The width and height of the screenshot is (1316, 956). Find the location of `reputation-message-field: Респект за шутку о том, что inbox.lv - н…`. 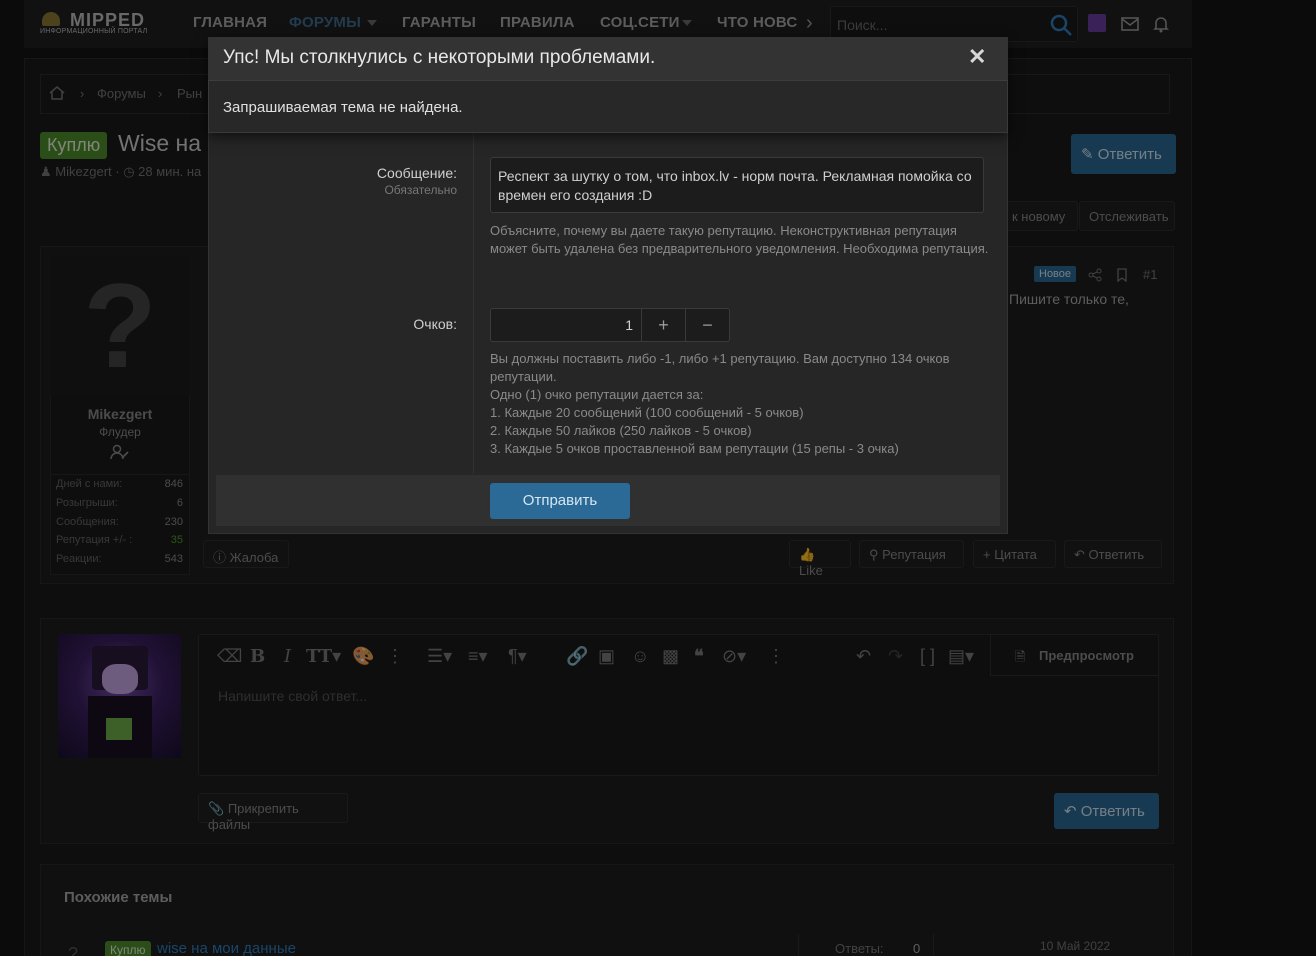

reputation-message-field: Респект за шутку о том, что inbox.lv - н… is located at coordinates (737, 185).